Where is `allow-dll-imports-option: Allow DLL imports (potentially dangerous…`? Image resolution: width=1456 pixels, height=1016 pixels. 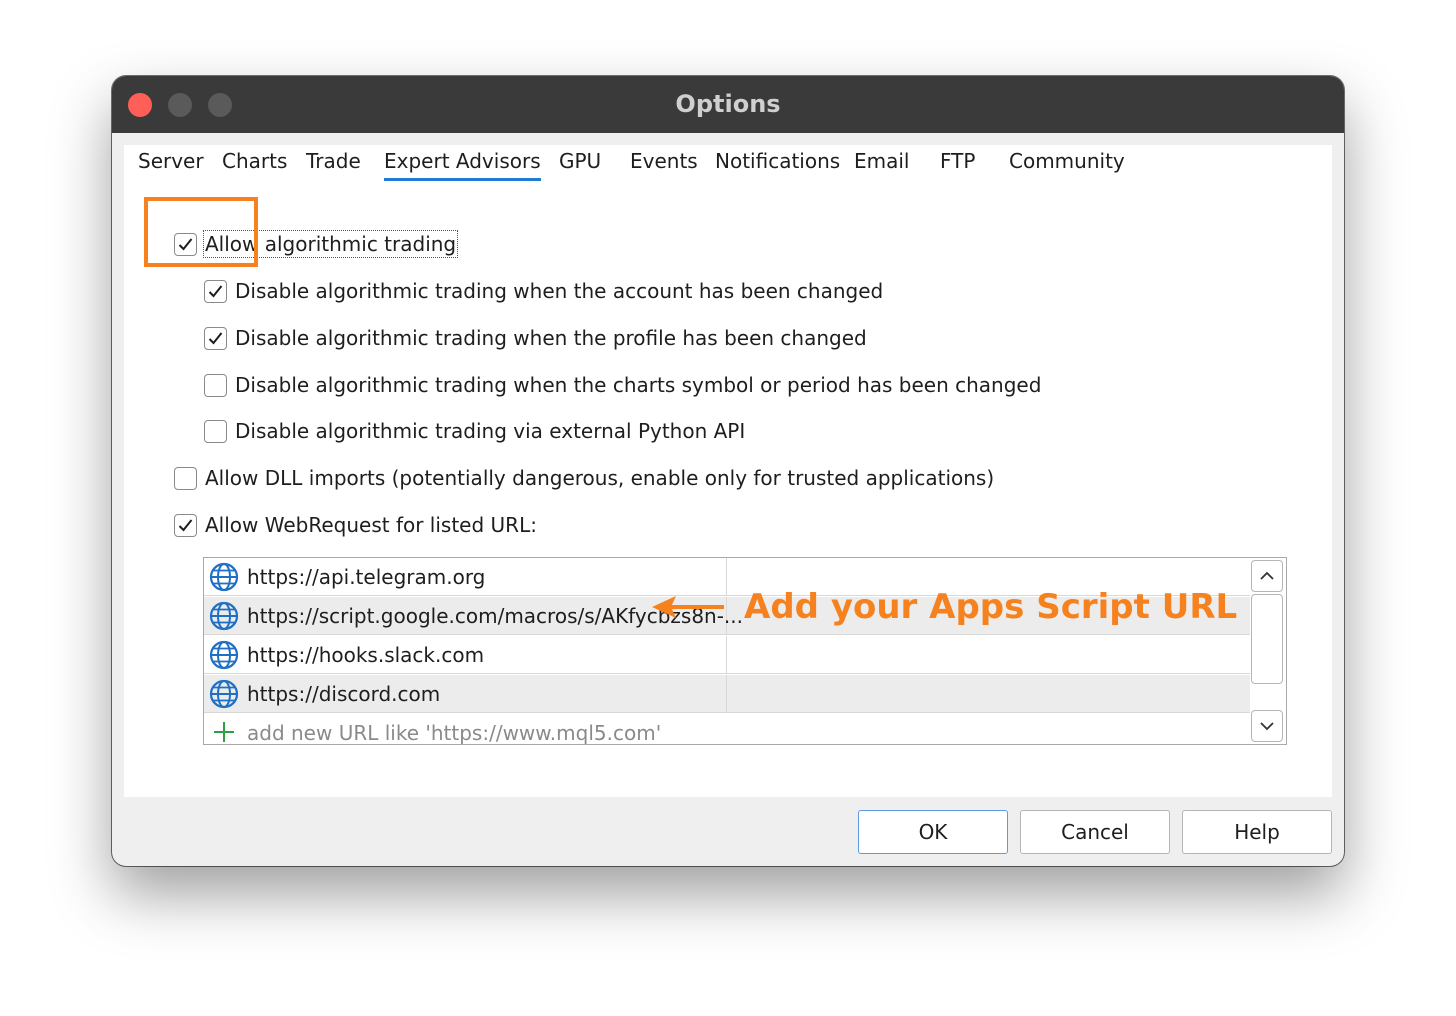 allow-dll-imports-option: Allow DLL imports (potentially dangerous… is located at coordinates (584, 478).